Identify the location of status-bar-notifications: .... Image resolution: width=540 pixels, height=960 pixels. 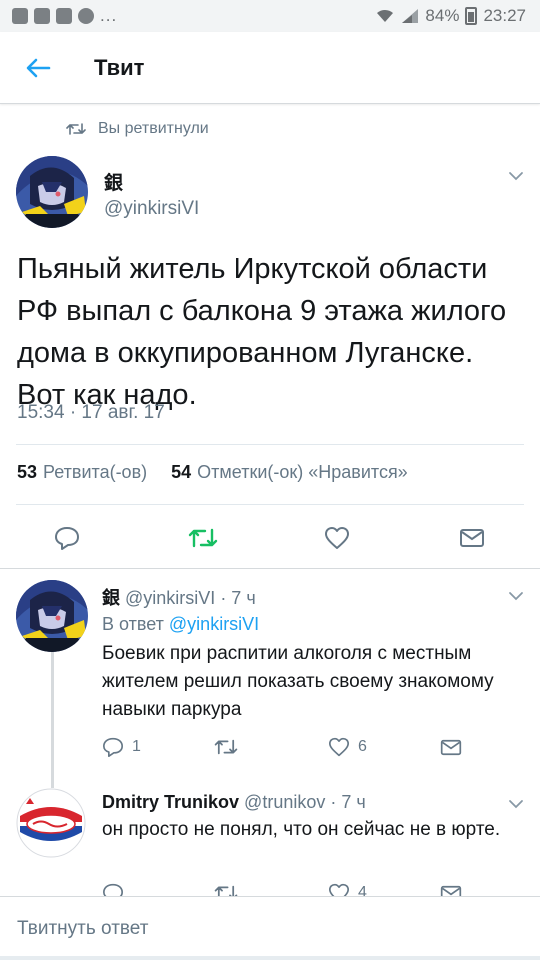
(64, 16).